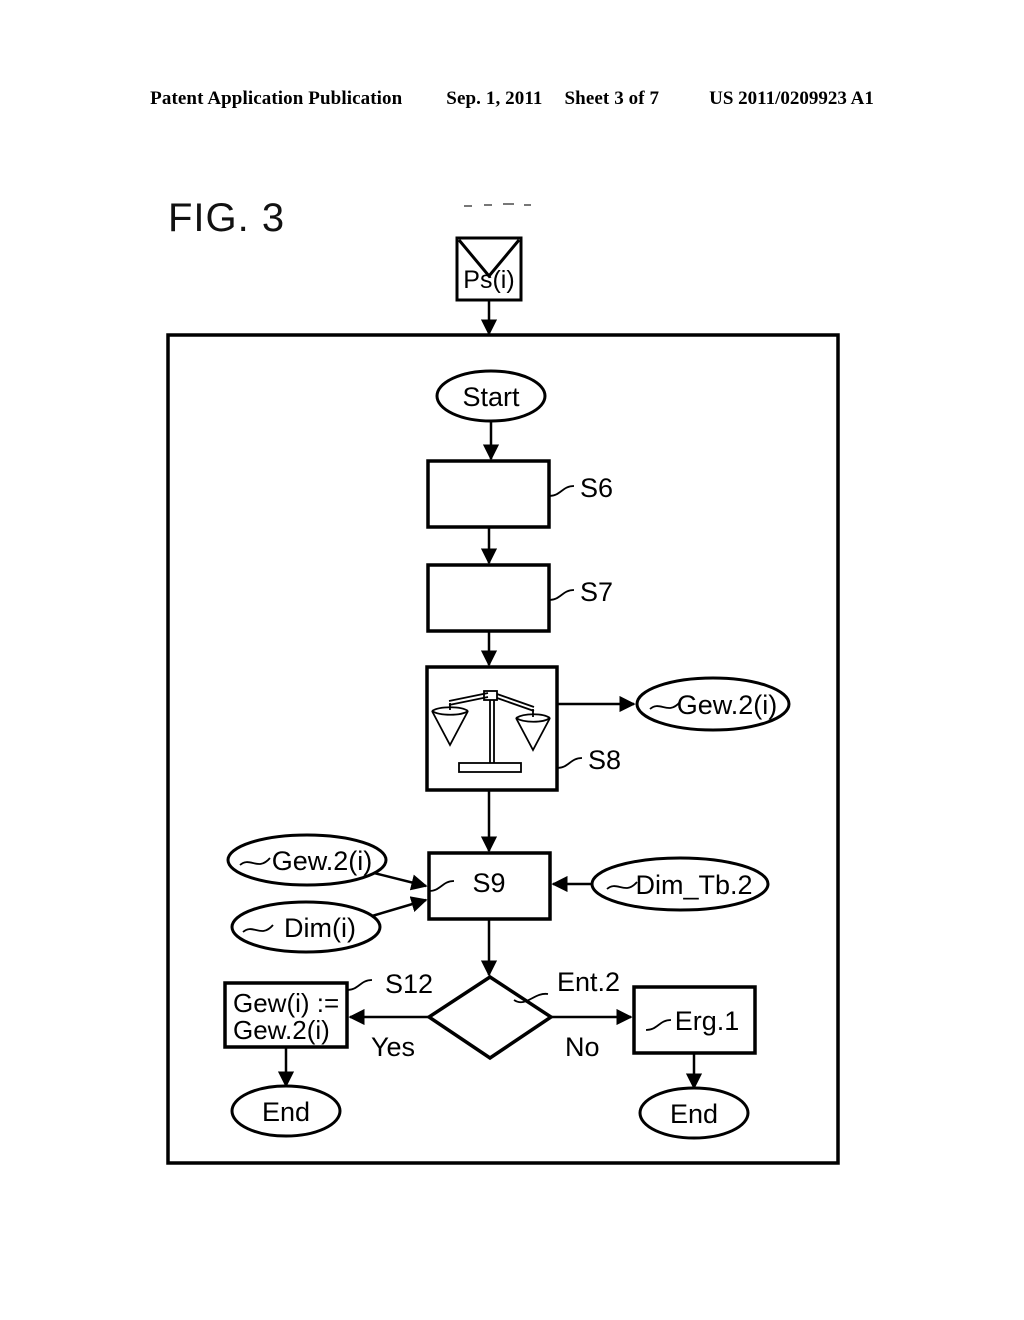 This screenshot has width=1024, height=1320. Describe the element at coordinates (561, 595) in the screenshot. I see `s7-leader-line` at that location.